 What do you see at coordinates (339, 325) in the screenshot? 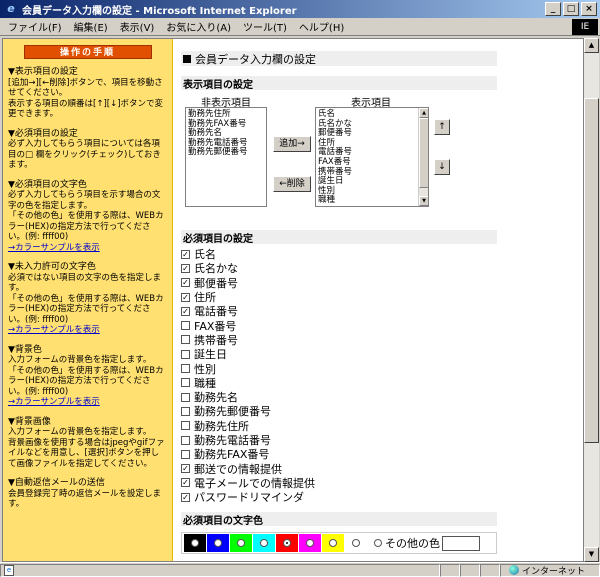
I see `required-checkbox-row: FAX番号` at bounding box center [339, 325].